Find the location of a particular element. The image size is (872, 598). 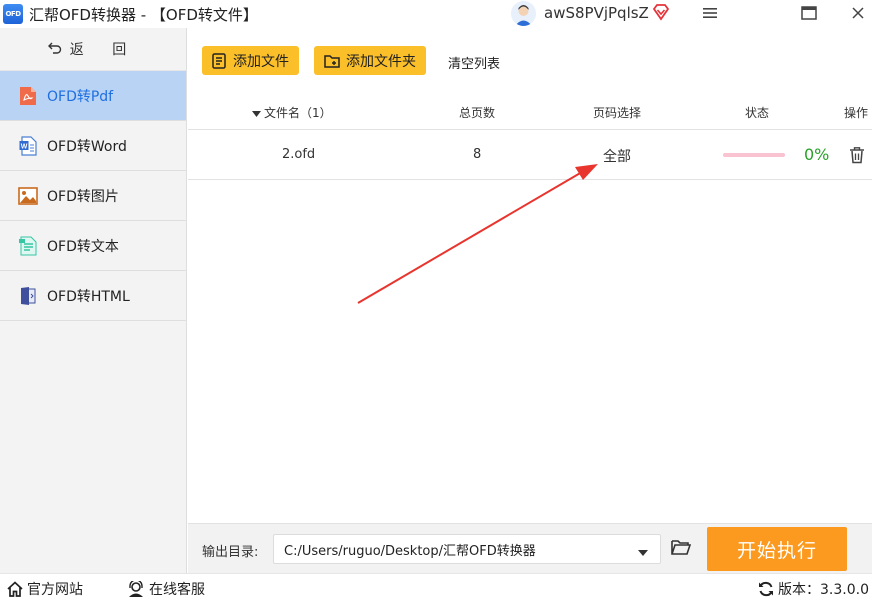

username: awS8PVjPqlsZ is located at coordinates (596, 13).